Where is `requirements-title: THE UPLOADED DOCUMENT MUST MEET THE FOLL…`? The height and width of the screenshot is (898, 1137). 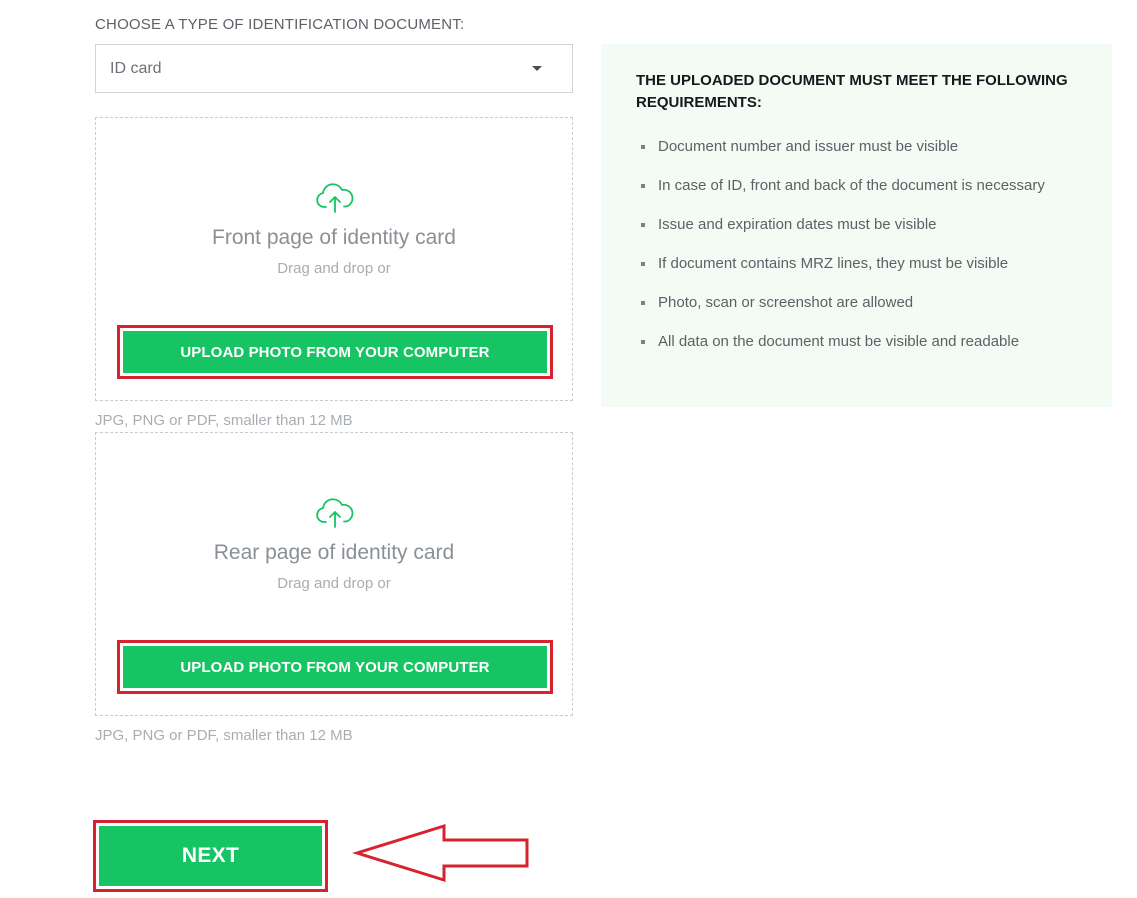 requirements-title: THE UPLOADED DOCUMENT MUST MEET THE FOLL… is located at coordinates (852, 91).